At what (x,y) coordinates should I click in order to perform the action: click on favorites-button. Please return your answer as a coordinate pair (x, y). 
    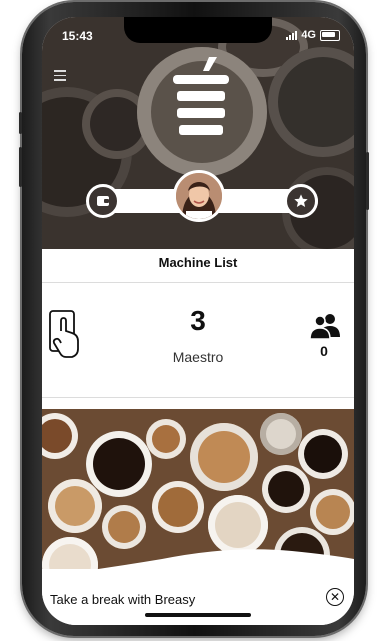
    Looking at the image, I should click on (301, 201).